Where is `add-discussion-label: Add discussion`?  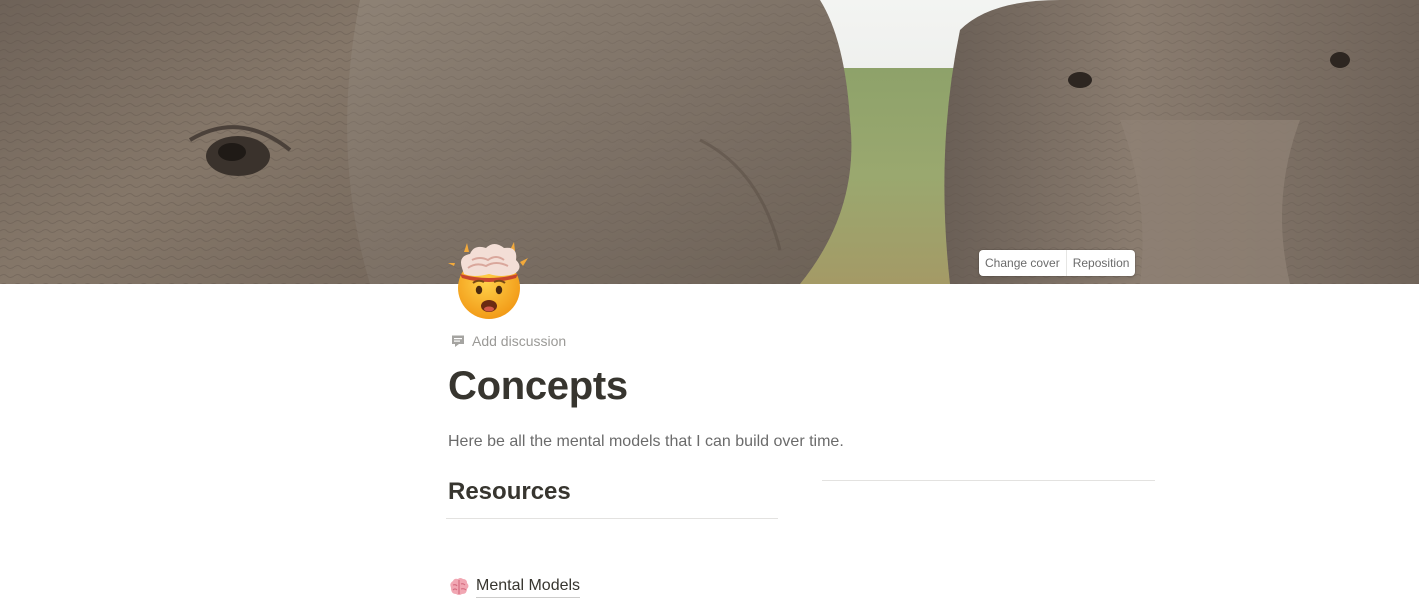 add-discussion-label: Add discussion is located at coordinates (519, 341).